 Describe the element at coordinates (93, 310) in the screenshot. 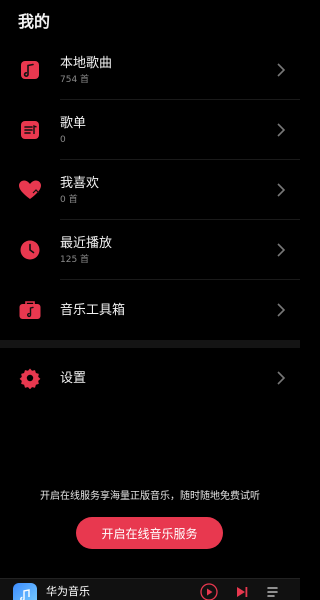

I see `item-label: 音乐工具箱` at that location.